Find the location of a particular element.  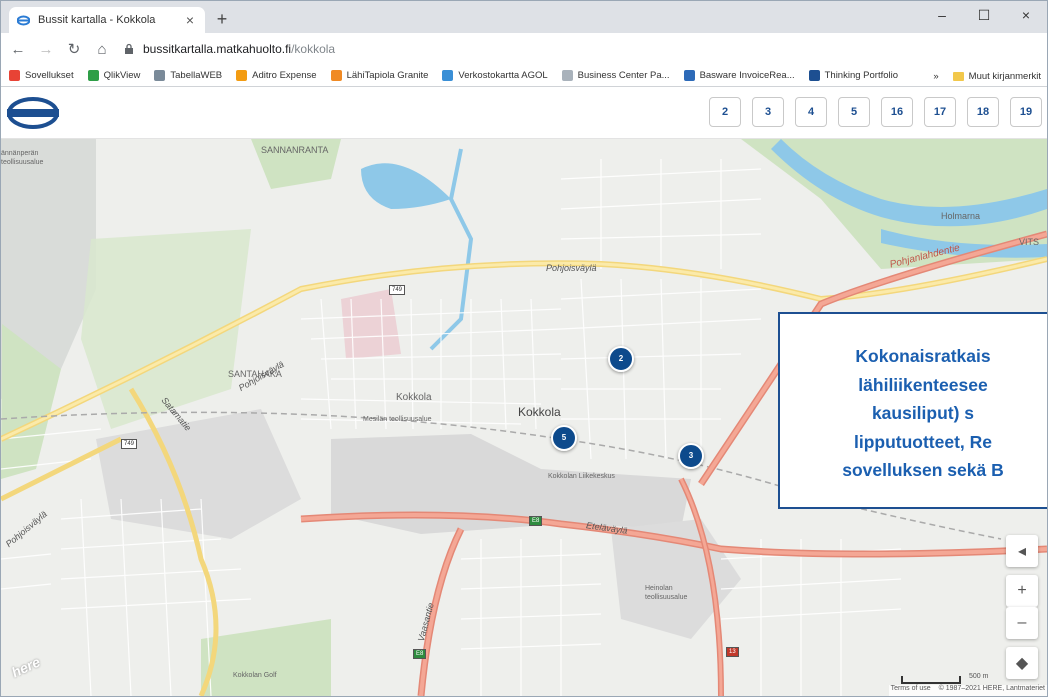

tab-strip: Bussit kartalla - Kokkola × + – ☐ × is located at coordinates (524, 17).